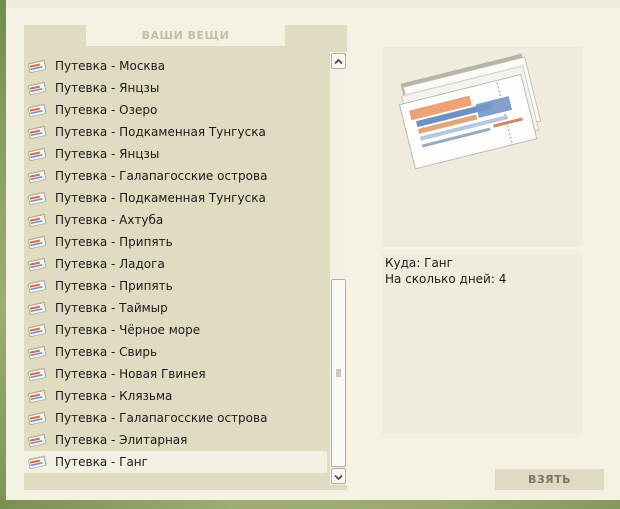  What do you see at coordinates (176, 308) in the screenshot?
I see `inventory-item: Путевка - Таймыр` at bounding box center [176, 308].